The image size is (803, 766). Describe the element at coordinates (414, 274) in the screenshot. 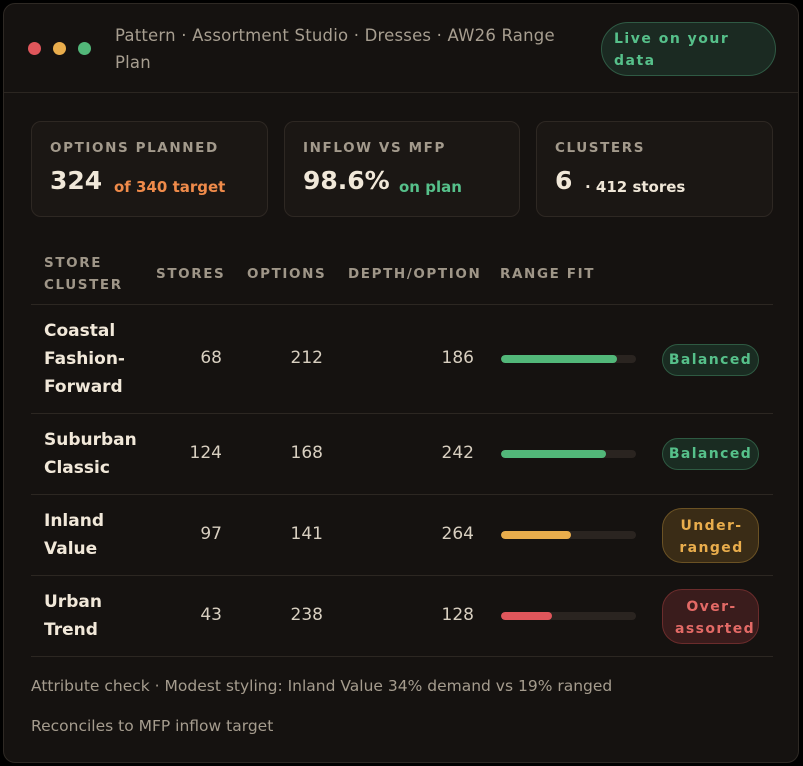

I see `header-depth-option: DEPTH/OPTION` at that location.